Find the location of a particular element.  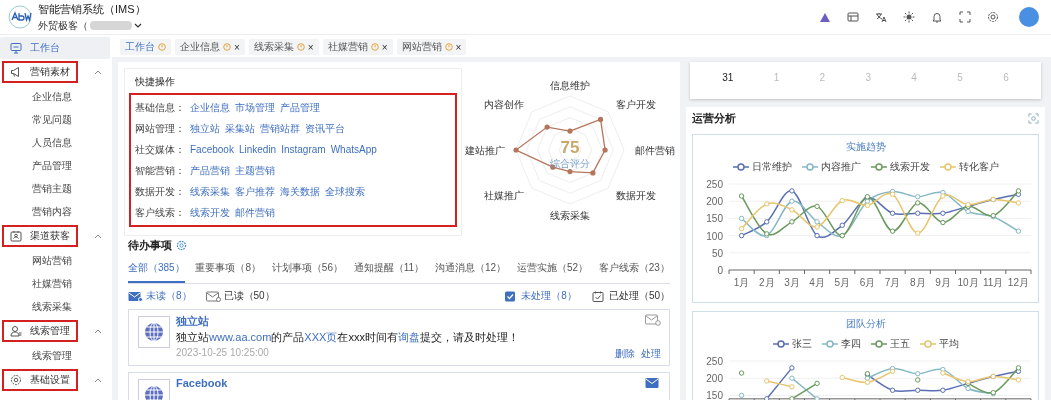

axis-label: 9月 is located at coordinates (943, 282).